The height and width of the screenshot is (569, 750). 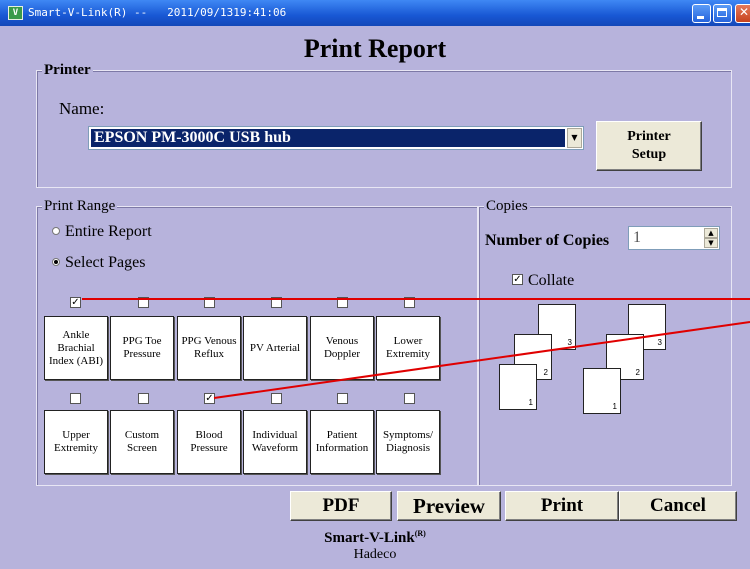 What do you see at coordinates (420, 533) in the screenshot?
I see `registered-mark: (R)` at bounding box center [420, 533].